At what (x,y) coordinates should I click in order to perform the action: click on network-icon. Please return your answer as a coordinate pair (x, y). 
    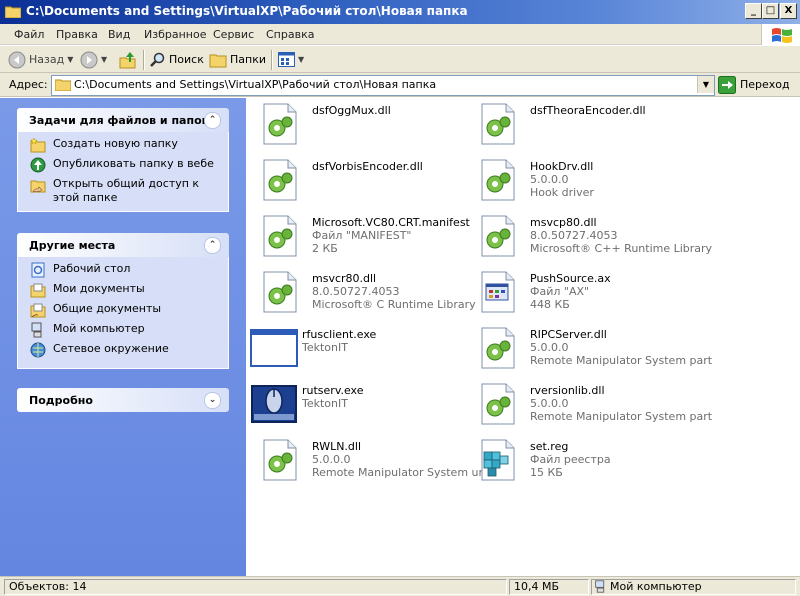
    Looking at the image, I should click on (38, 350).